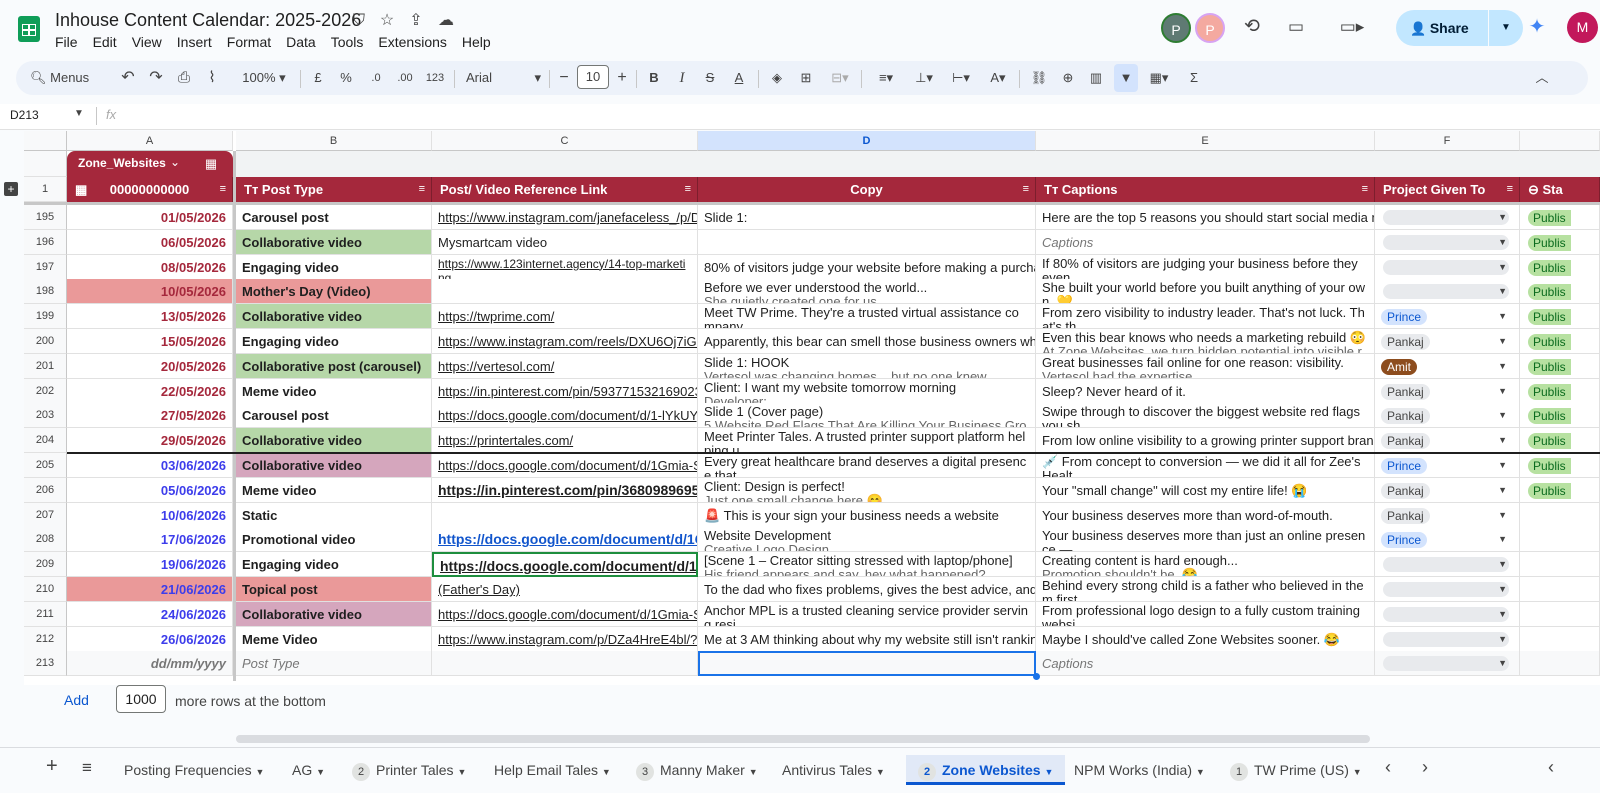  Describe the element at coordinates (739, 78) in the screenshot. I see `text-color-icon: A` at that location.